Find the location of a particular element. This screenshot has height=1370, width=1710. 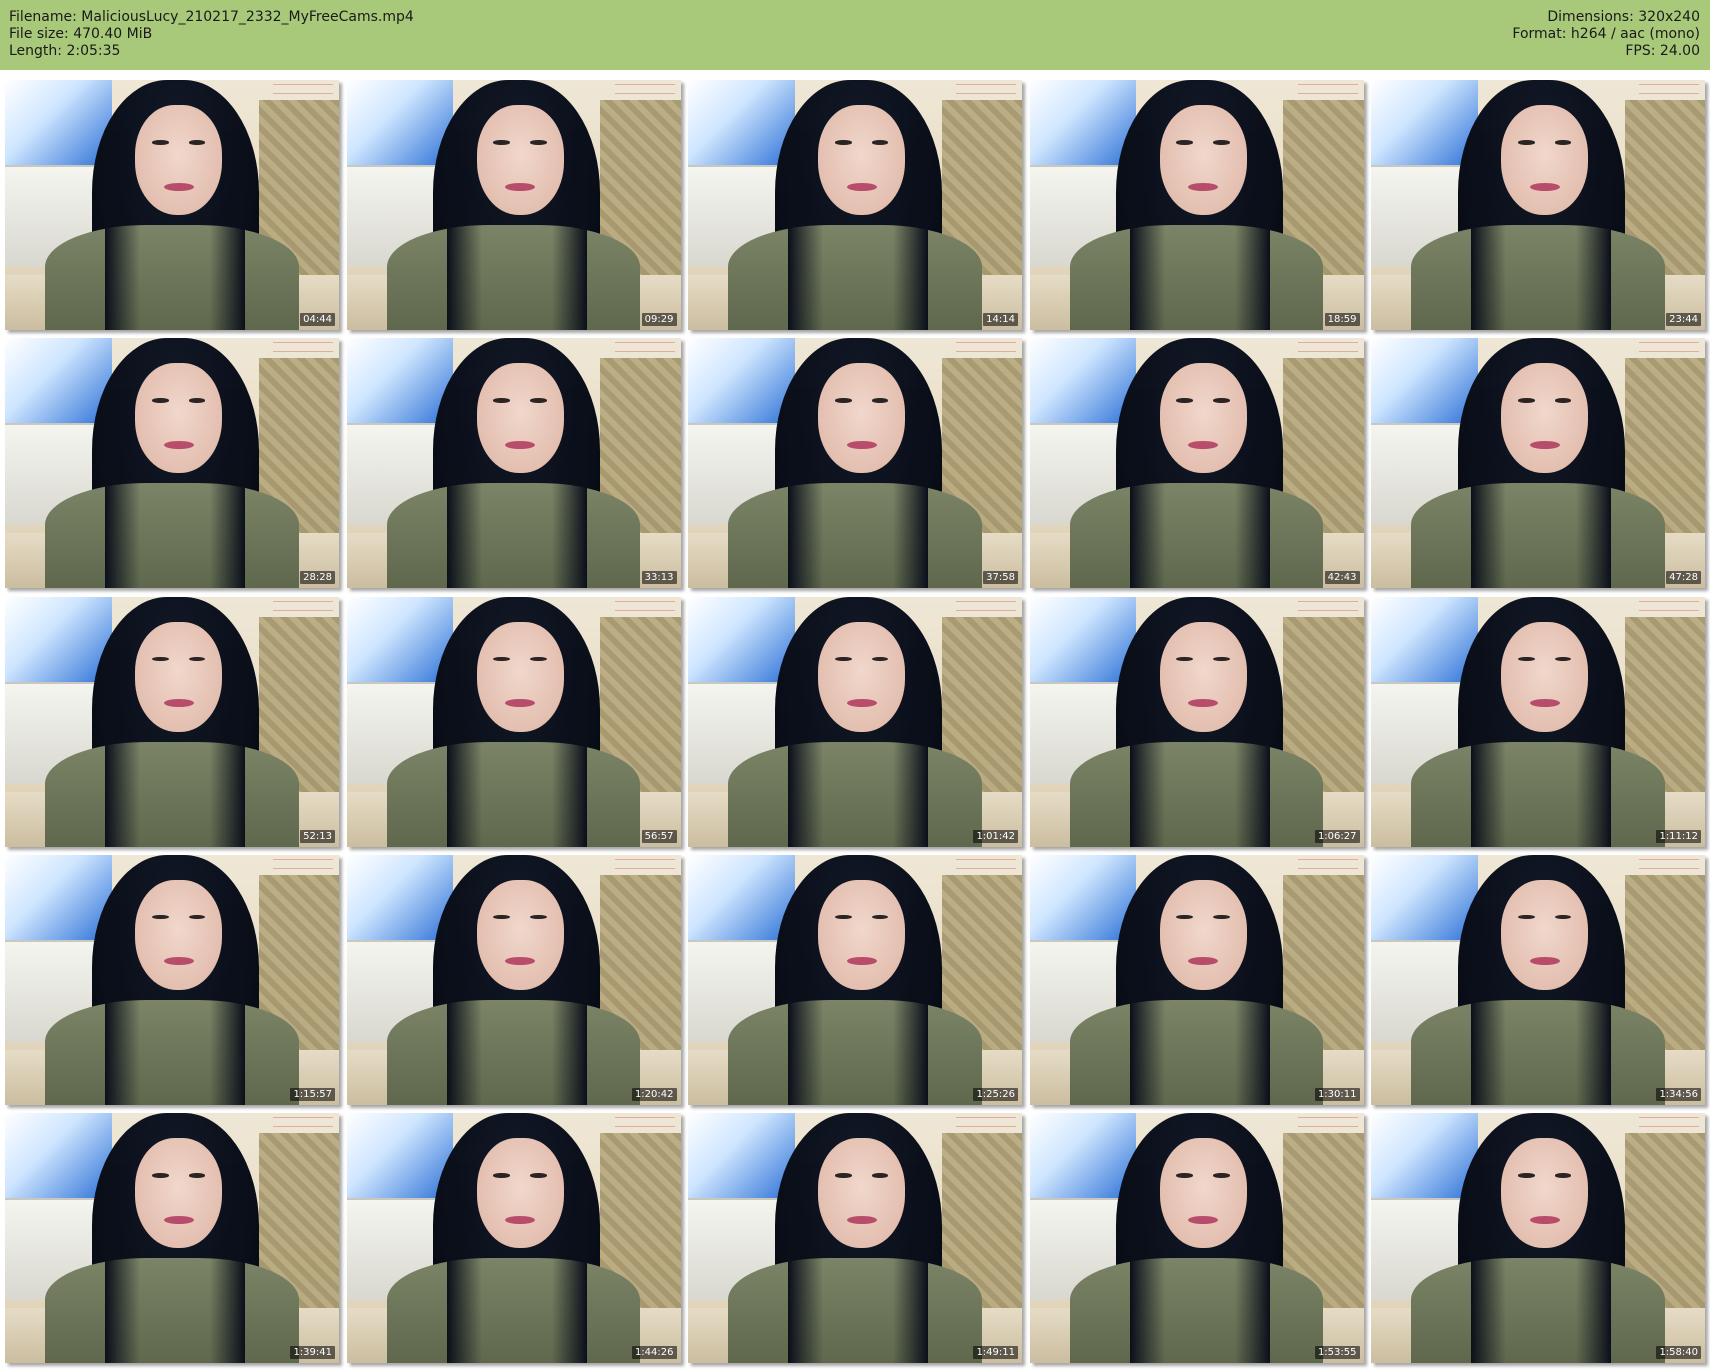

thumbnail-timestamp: 1:58:40 is located at coordinates (1678, 1352).